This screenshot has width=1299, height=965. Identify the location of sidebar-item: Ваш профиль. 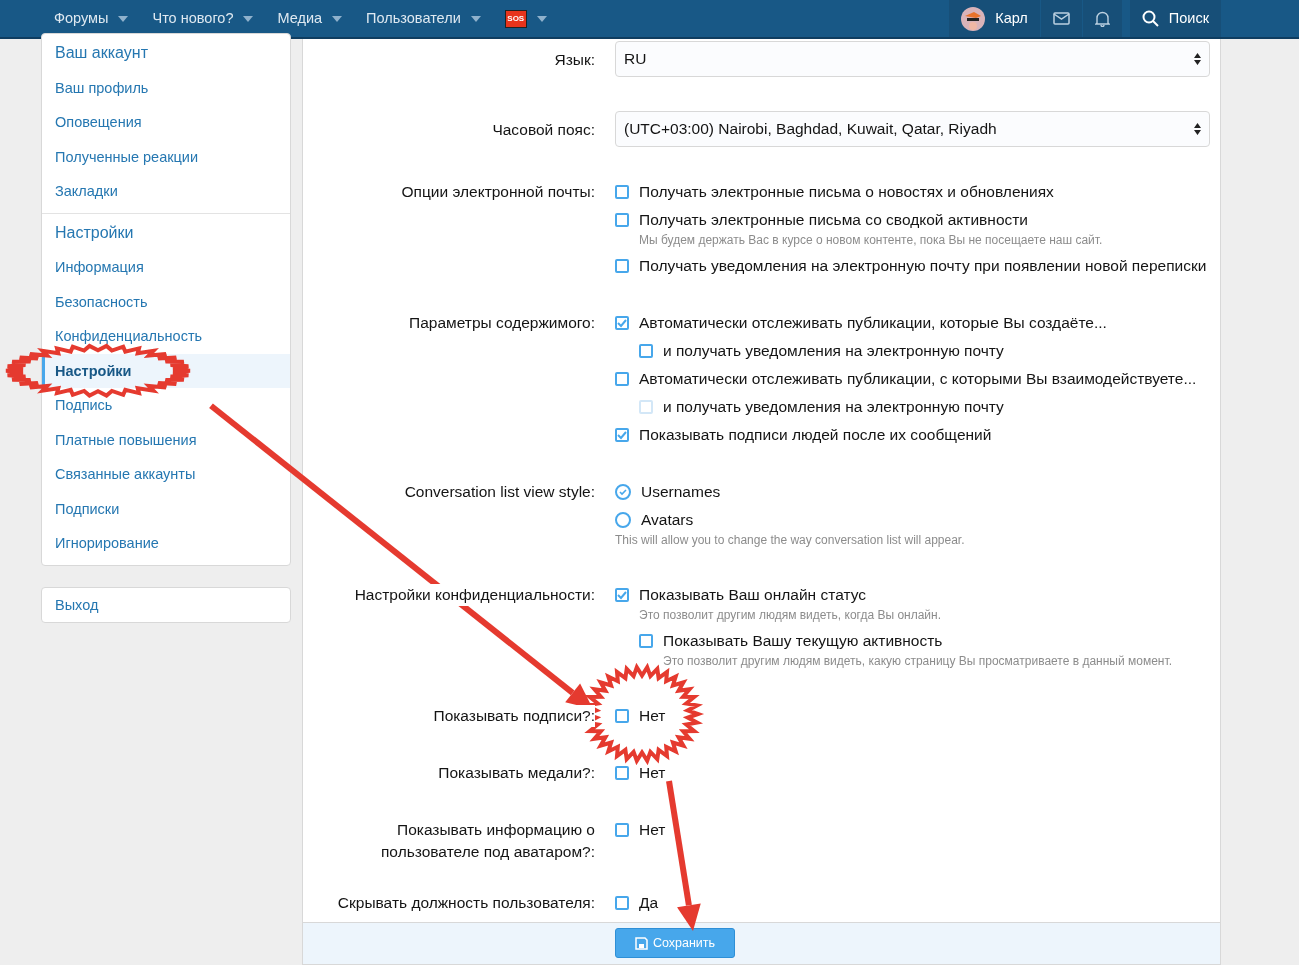
(166, 87).